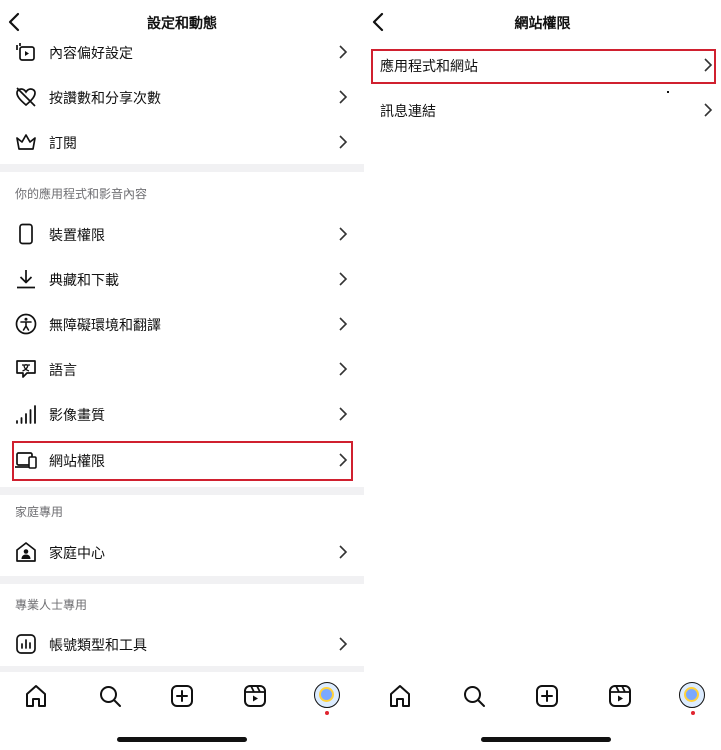 This screenshot has width=721, height=750. Describe the element at coordinates (63, 144) in the screenshot. I see `settings-item-label: 訂閱` at that location.